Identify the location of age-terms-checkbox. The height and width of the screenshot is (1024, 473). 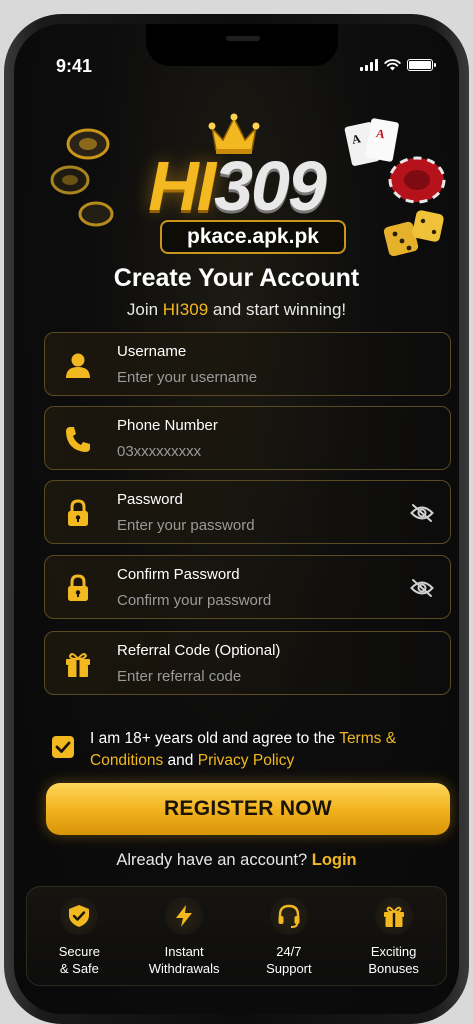
(63, 747).